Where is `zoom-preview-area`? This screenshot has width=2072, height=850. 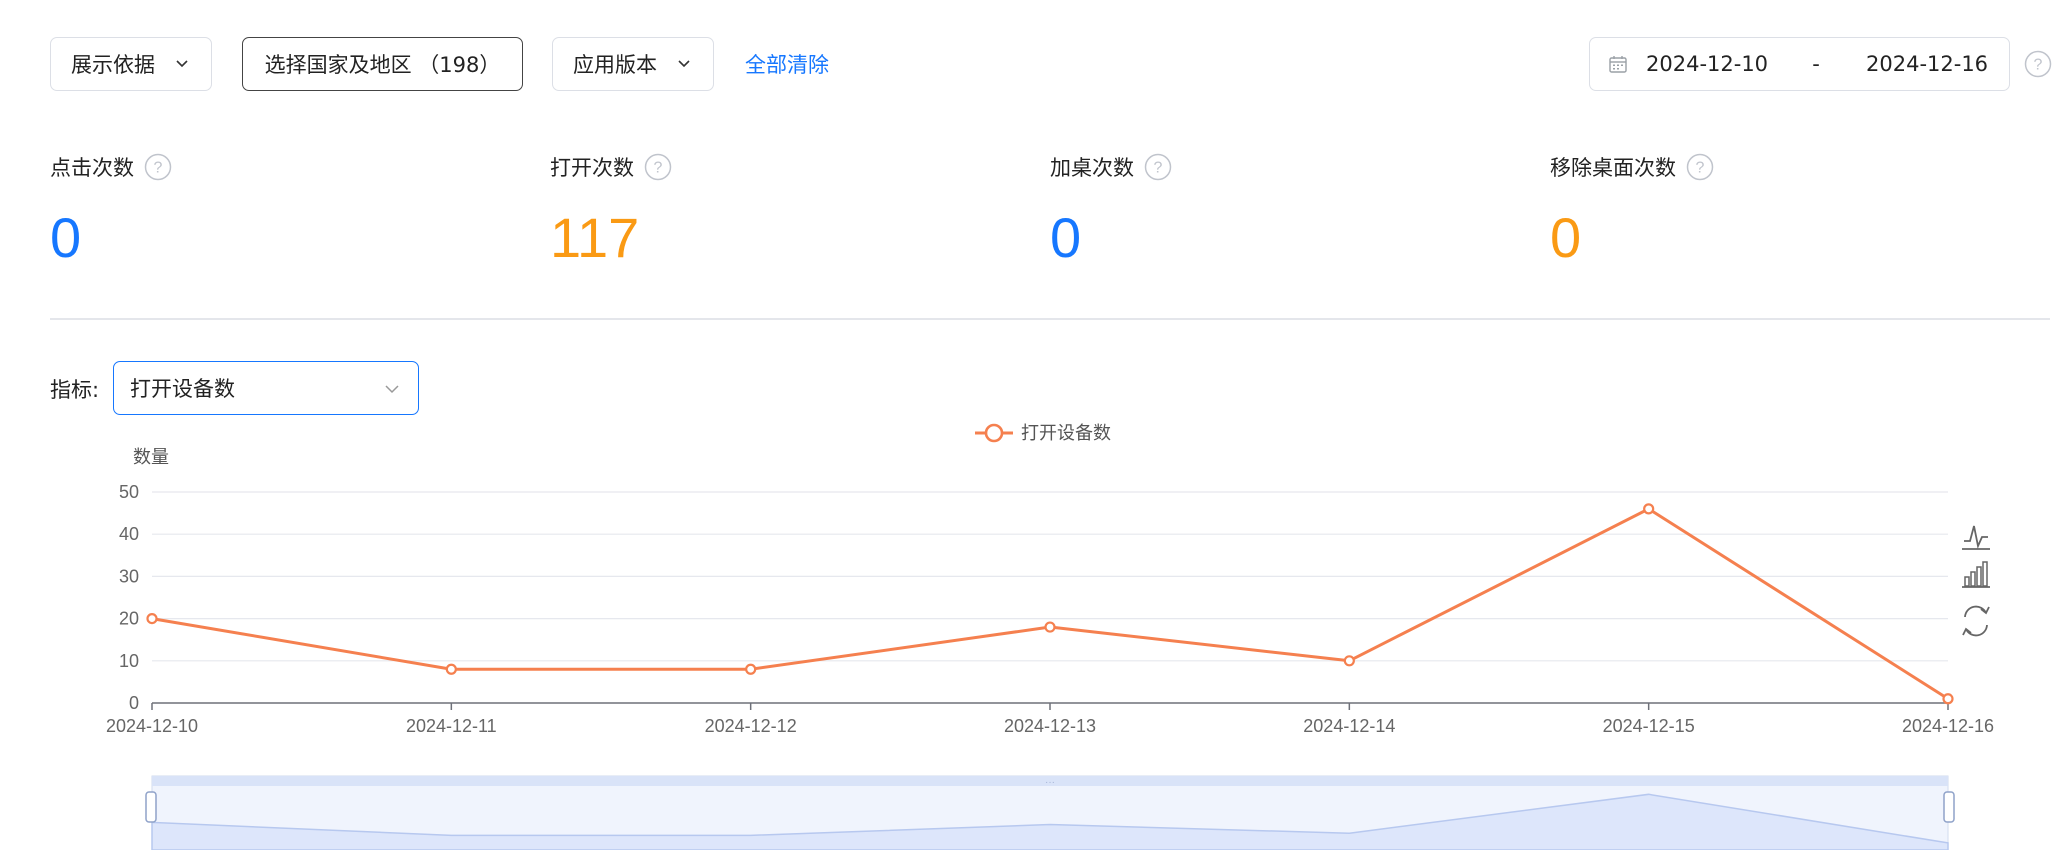
zoom-preview-area is located at coordinates (1050, 821).